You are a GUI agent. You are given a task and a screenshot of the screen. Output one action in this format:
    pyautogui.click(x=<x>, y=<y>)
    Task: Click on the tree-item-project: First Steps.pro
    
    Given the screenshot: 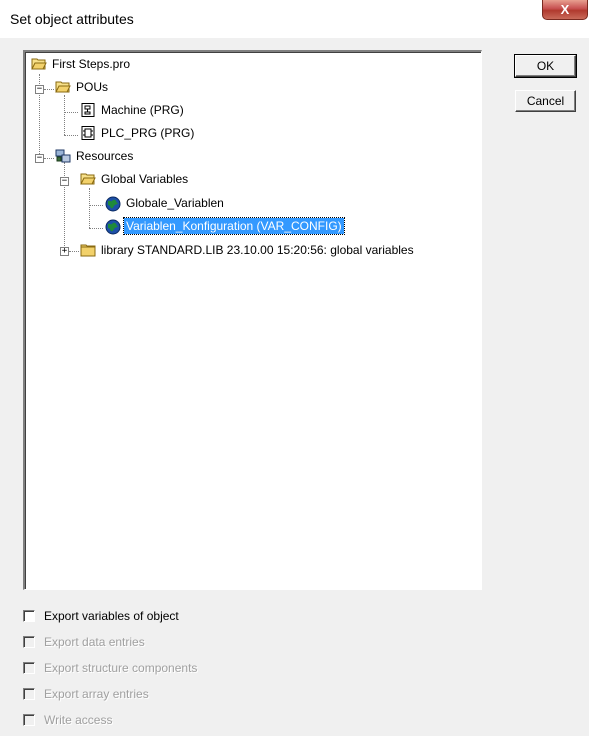 What is the action you would take?
    pyautogui.click(x=81, y=64)
    